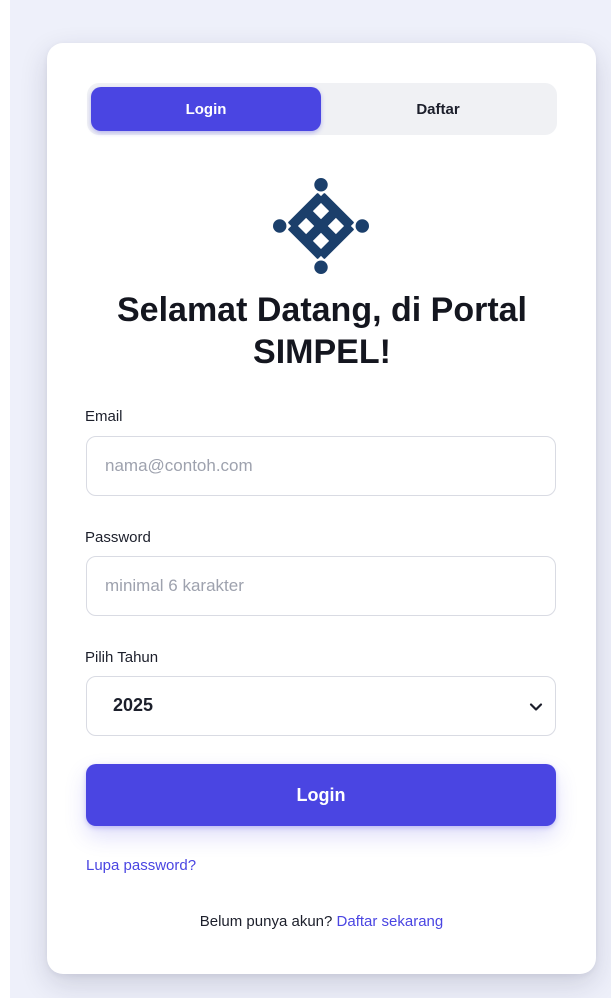 This screenshot has height=998, width=611. What do you see at coordinates (321, 466) in the screenshot?
I see `email-field` at bounding box center [321, 466].